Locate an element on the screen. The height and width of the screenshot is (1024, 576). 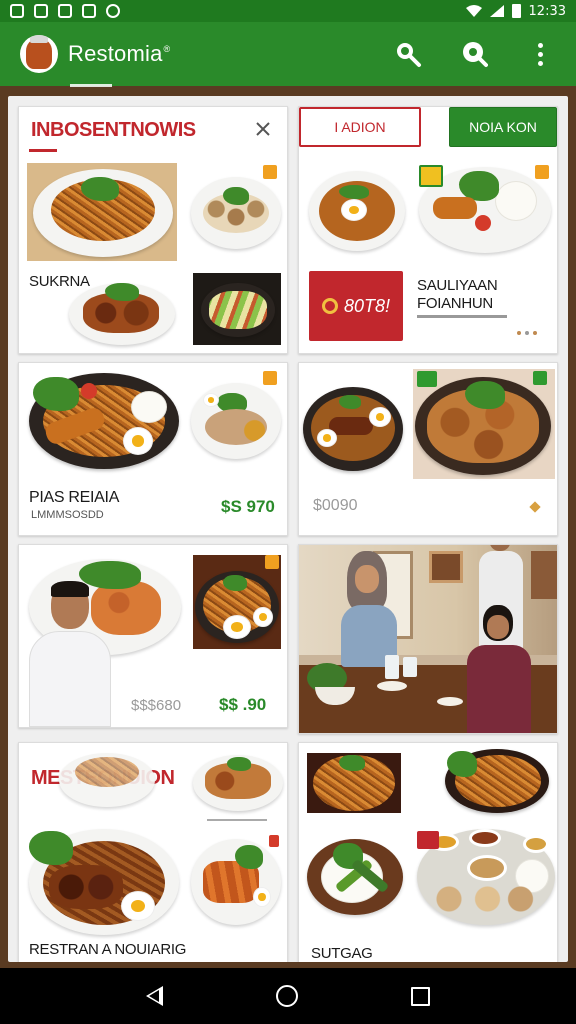
system-nav-bar is located at coordinates (288, 996).